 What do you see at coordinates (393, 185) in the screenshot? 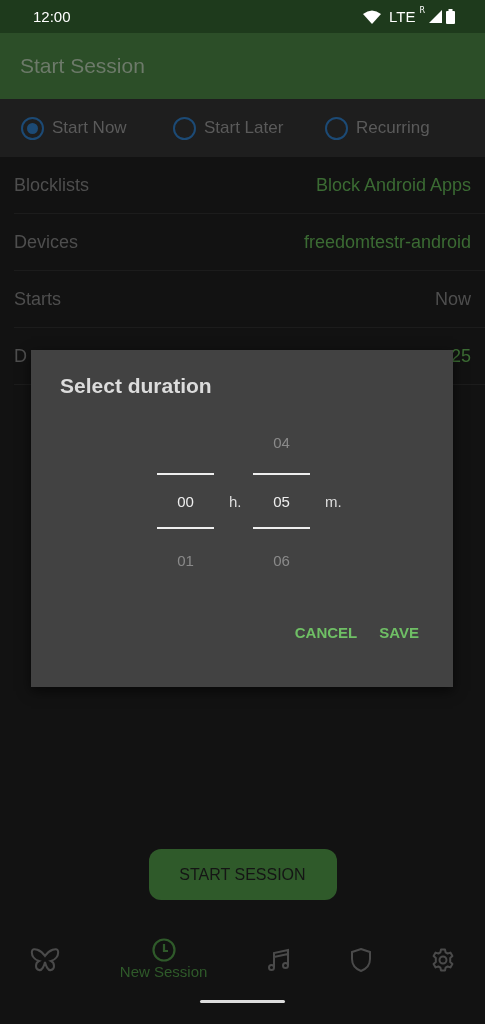
I see `setting-value: Block Android Apps` at bounding box center [393, 185].